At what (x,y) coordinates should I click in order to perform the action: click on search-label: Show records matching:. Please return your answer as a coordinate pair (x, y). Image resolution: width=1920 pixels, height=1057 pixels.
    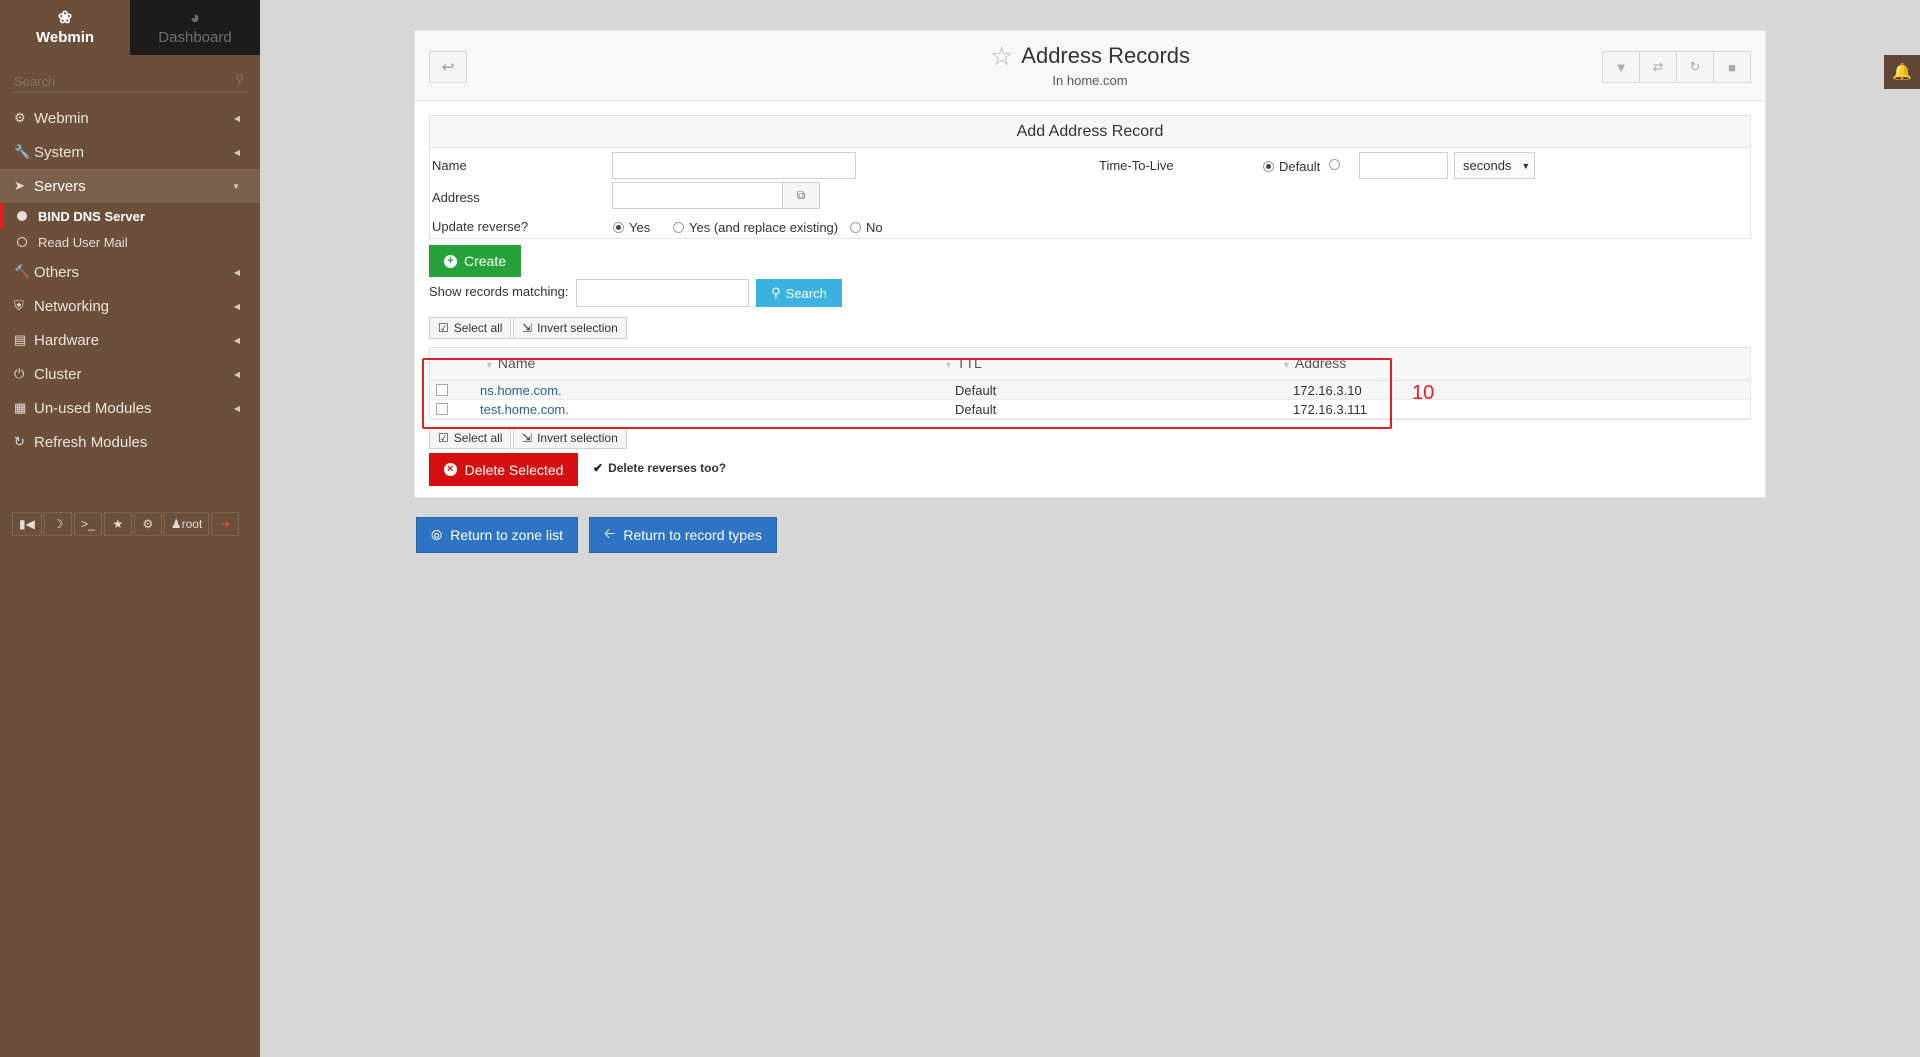
    Looking at the image, I should click on (499, 291).